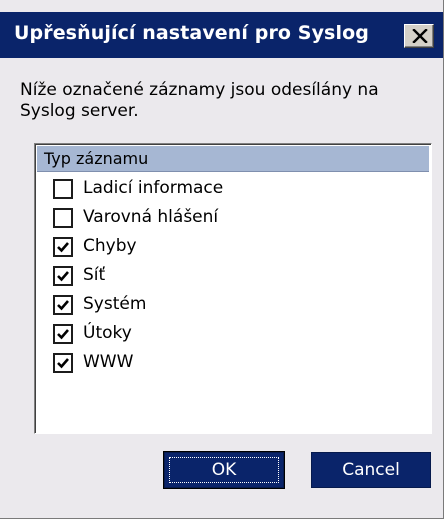  I want to click on close-button, so click(419, 36).